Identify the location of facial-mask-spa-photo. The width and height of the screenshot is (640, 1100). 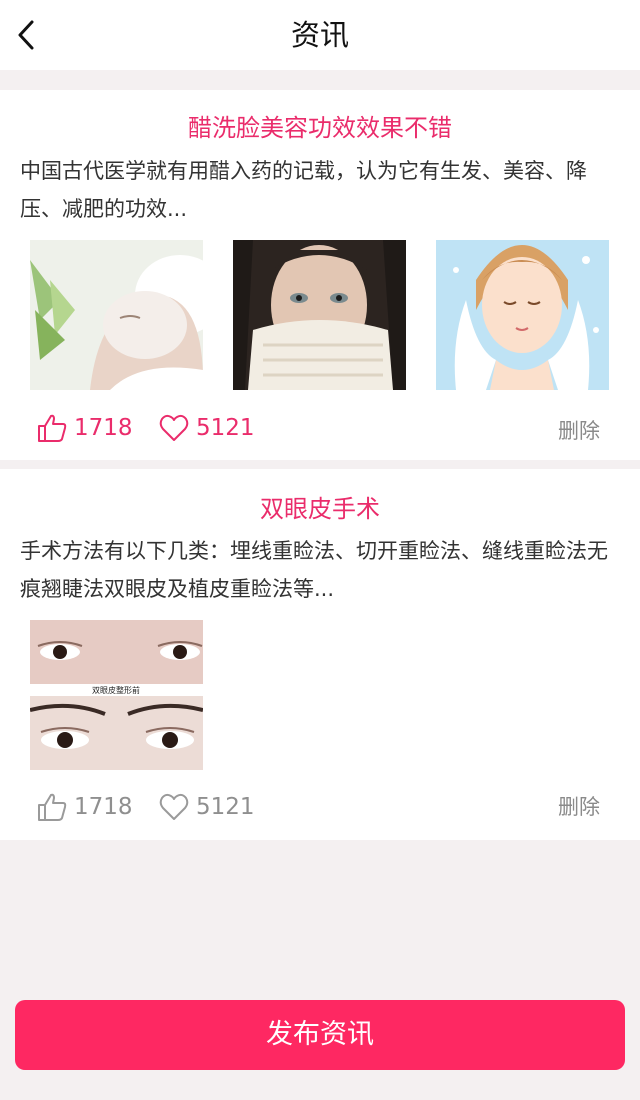
(116, 315).